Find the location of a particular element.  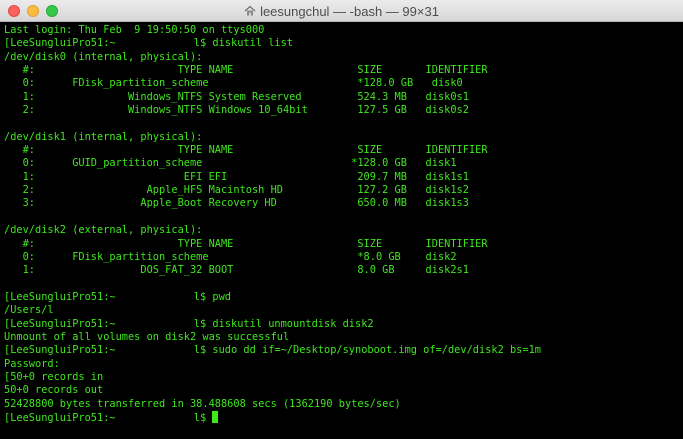

title-bar: leesungchul — -bash — 99×31 is located at coordinates (341, 11).